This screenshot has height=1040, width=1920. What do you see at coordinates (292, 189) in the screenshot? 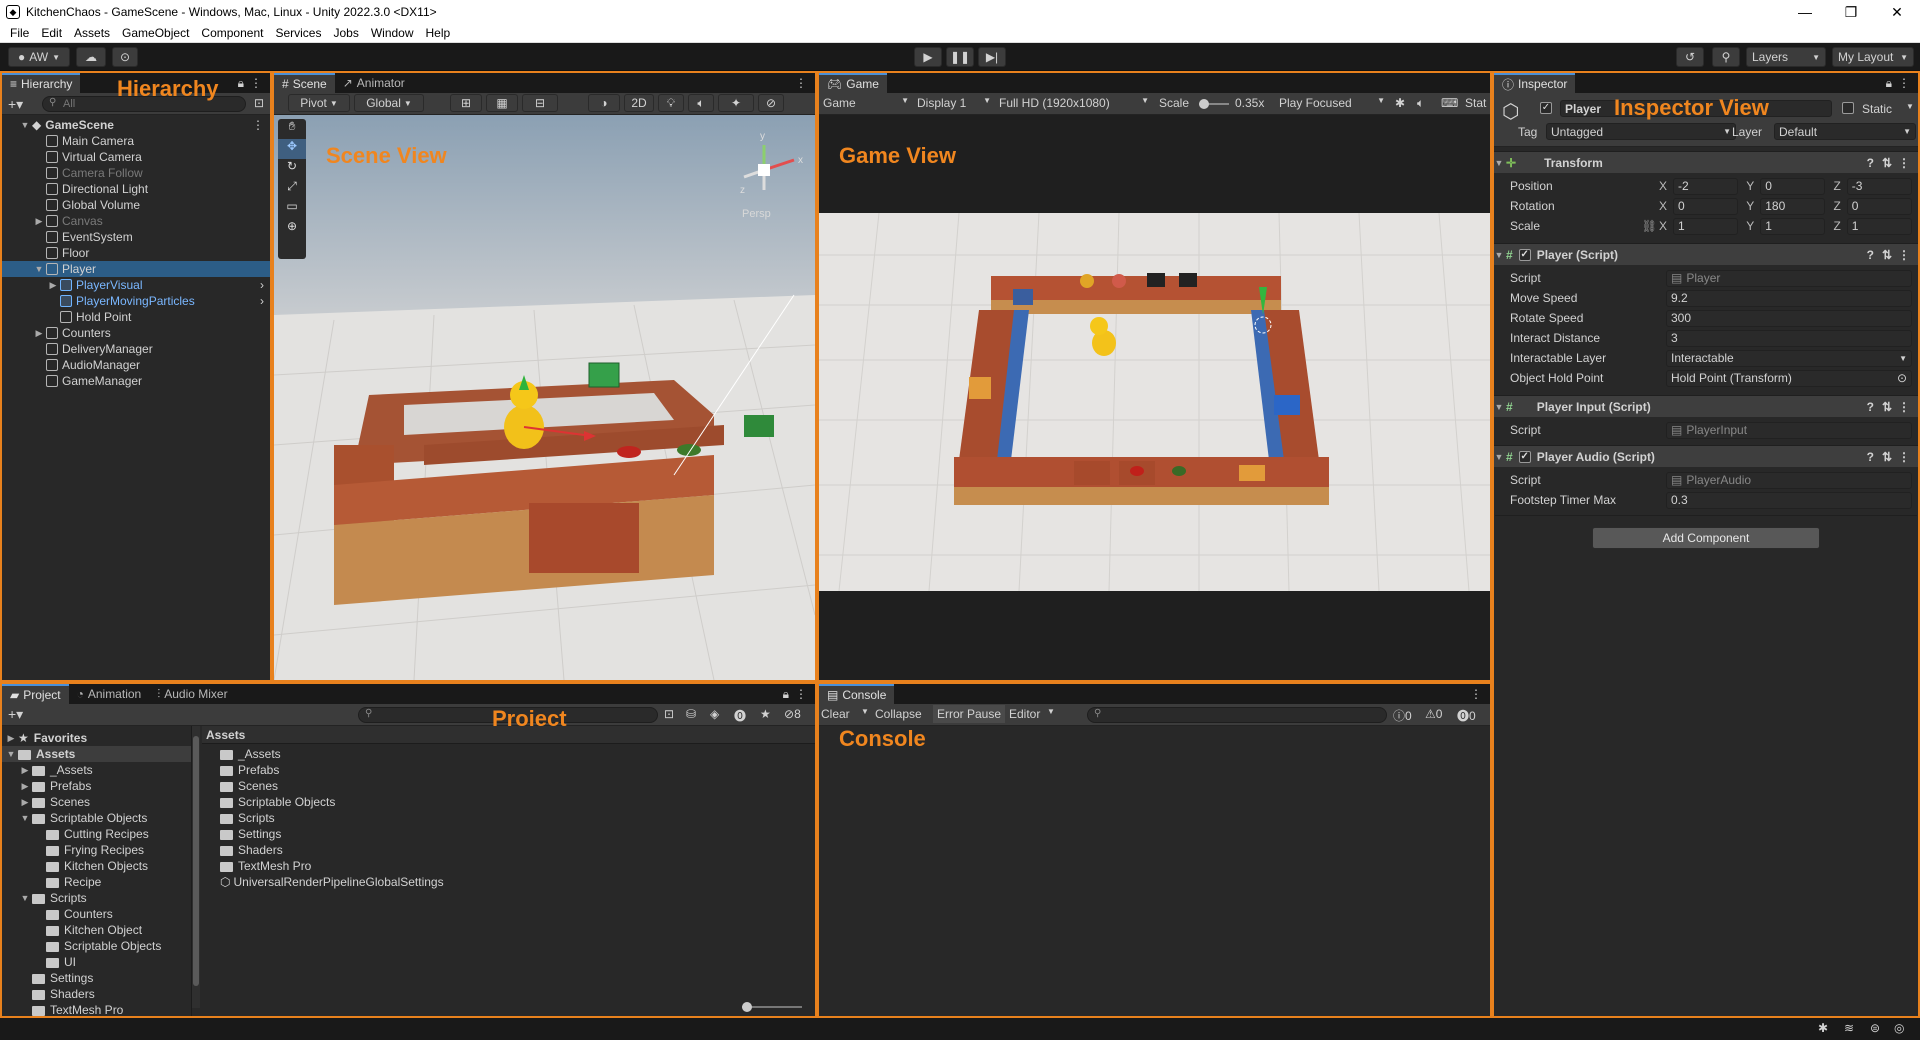
I see `scale-tool-icon: ⤢` at bounding box center [292, 189].